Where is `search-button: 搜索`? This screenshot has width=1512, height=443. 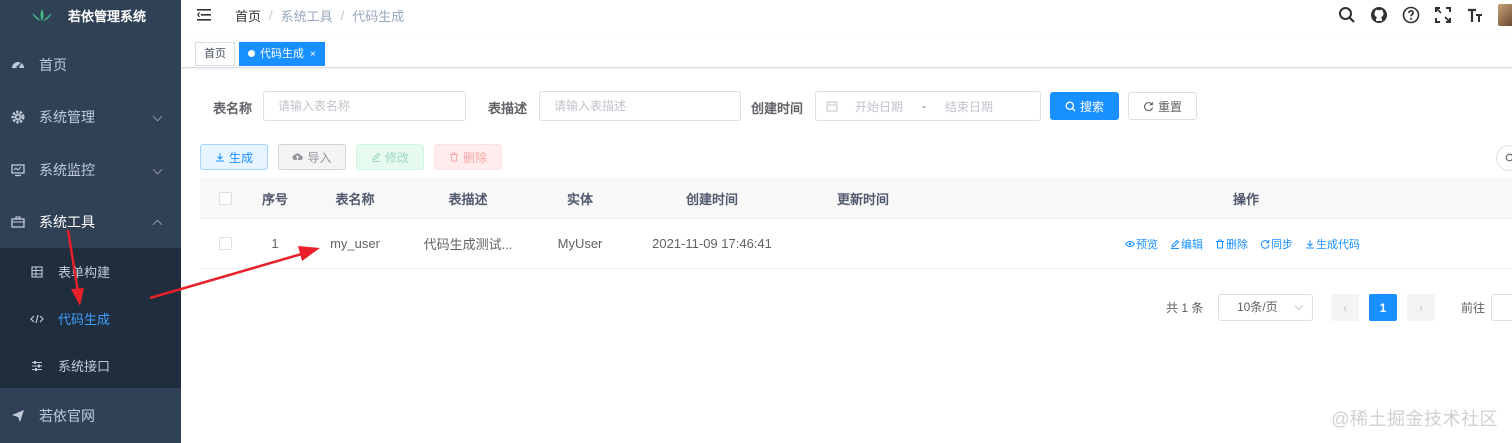 search-button: 搜索 is located at coordinates (1084, 106).